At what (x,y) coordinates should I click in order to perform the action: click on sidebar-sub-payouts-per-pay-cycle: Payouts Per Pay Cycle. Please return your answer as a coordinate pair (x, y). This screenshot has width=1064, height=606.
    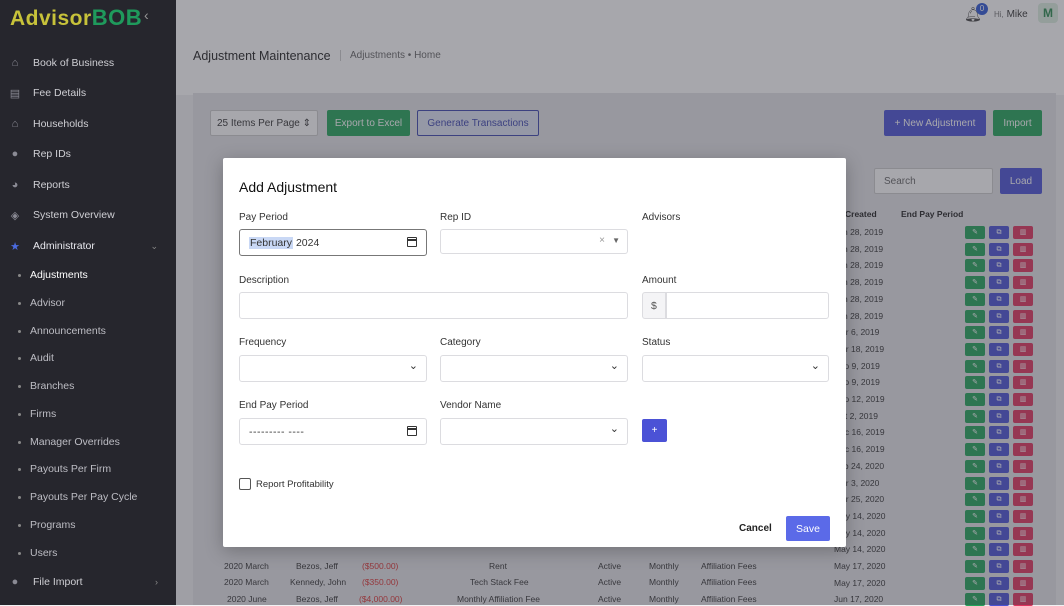
    Looking at the image, I should click on (77, 497).